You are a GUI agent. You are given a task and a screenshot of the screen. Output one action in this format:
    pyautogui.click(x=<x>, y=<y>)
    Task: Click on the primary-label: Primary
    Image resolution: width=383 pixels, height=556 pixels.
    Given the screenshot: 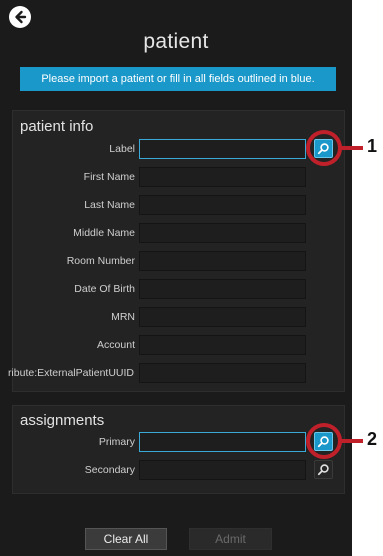 What is the action you would take?
    pyautogui.click(x=116, y=442)
    